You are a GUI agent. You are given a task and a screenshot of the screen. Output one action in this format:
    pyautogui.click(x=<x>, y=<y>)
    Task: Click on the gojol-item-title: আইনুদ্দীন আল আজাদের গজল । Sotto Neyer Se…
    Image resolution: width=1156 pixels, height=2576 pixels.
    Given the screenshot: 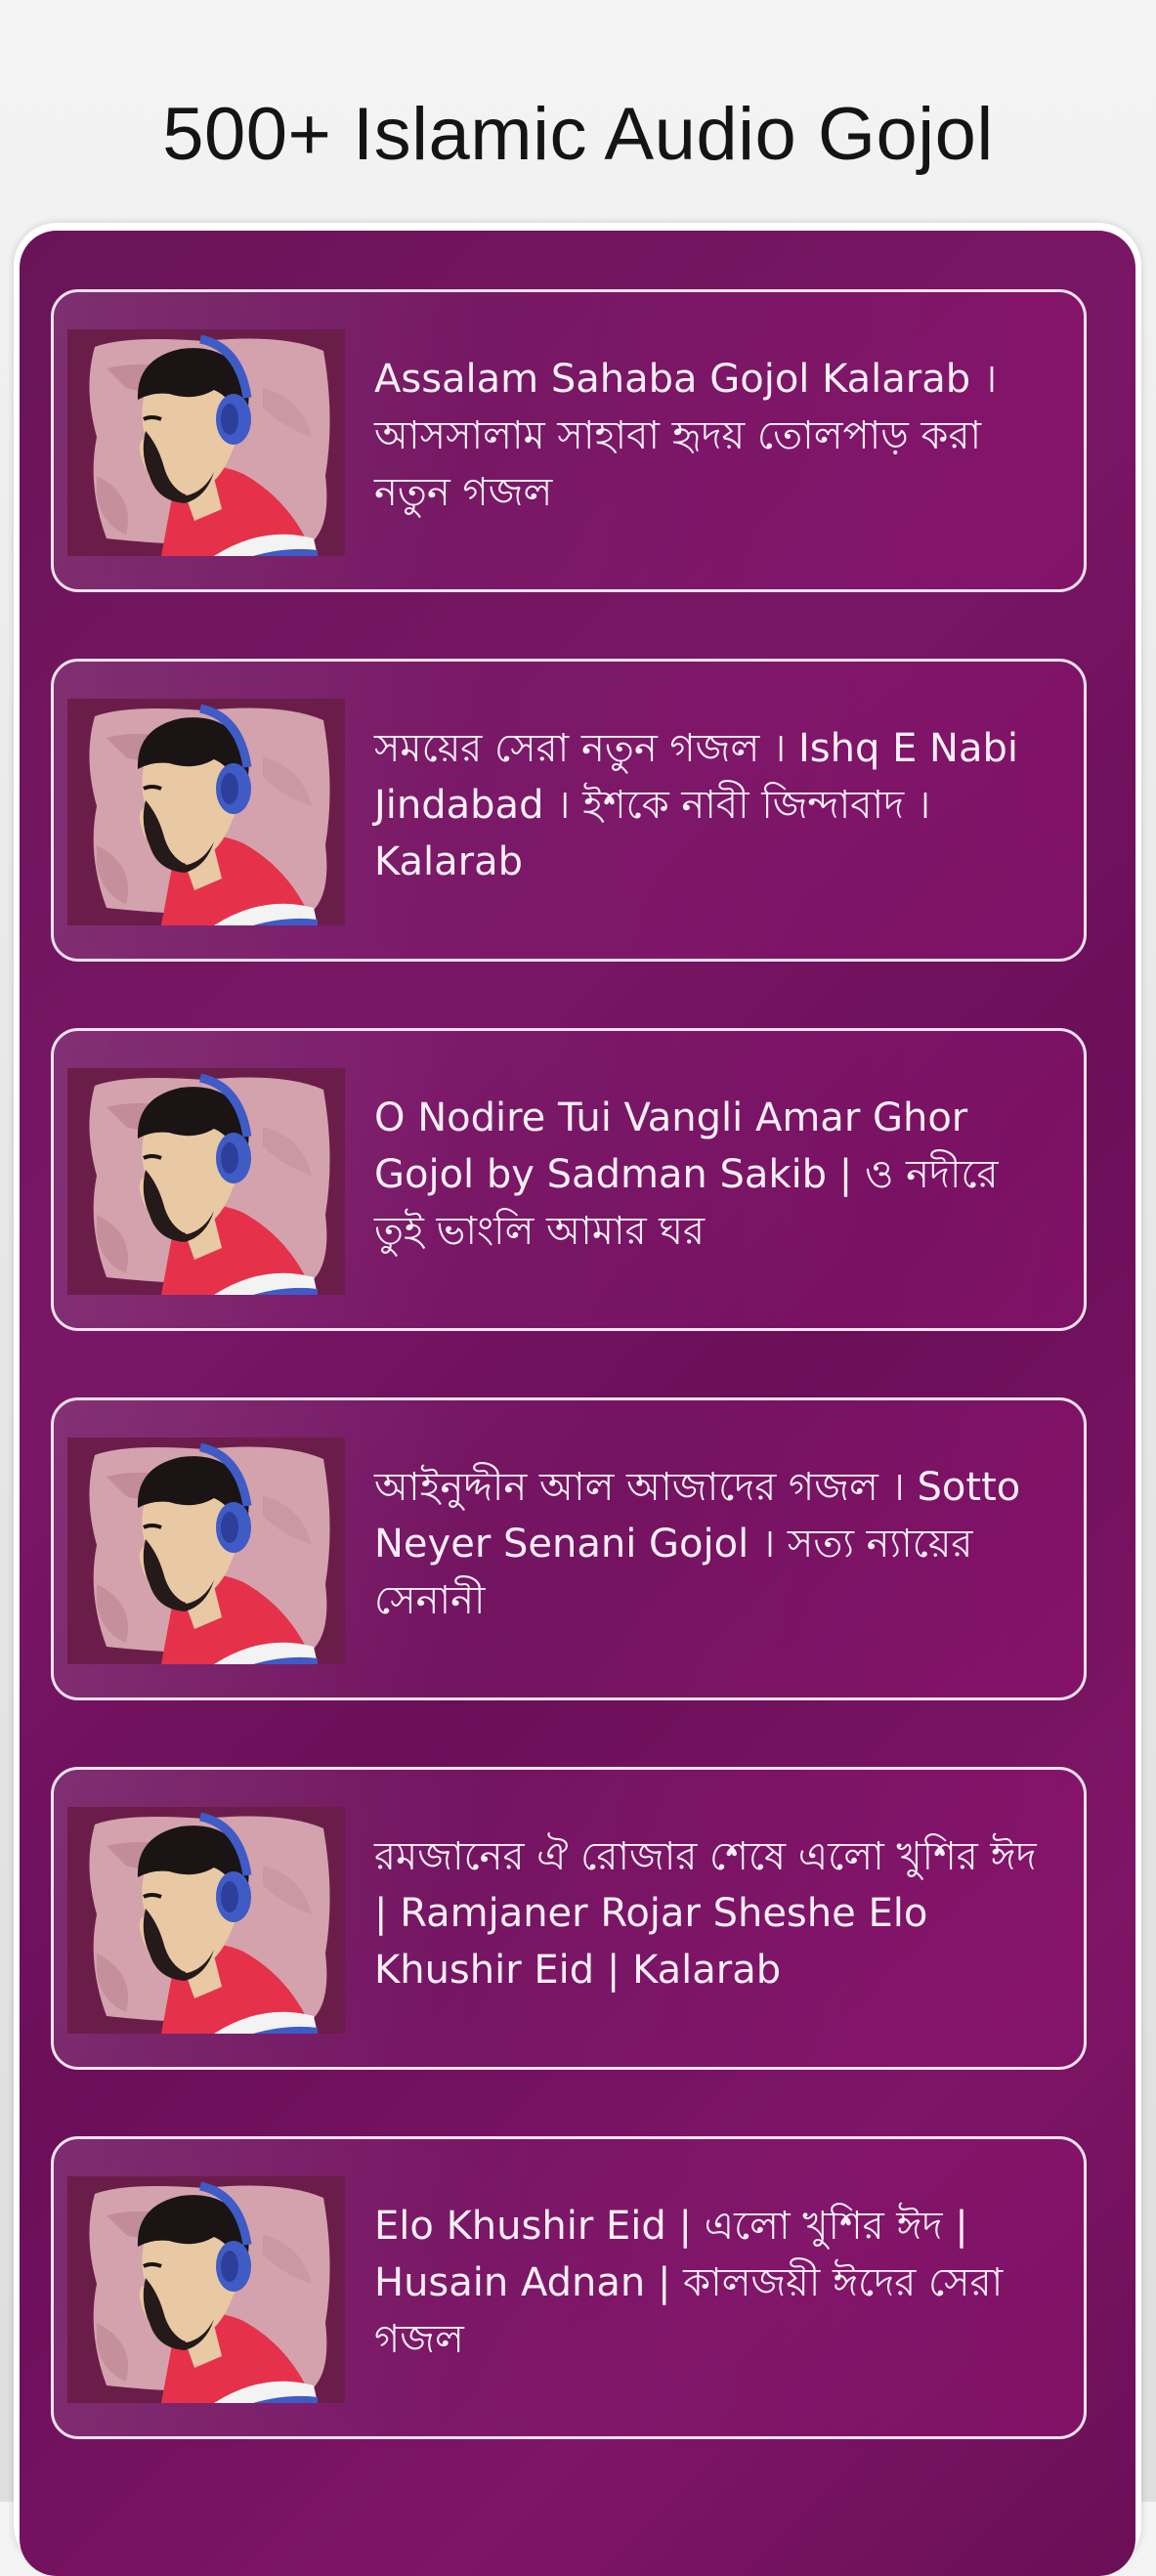 What is the action you would take?
    pyautogui.click(x=697, y=1544)
    